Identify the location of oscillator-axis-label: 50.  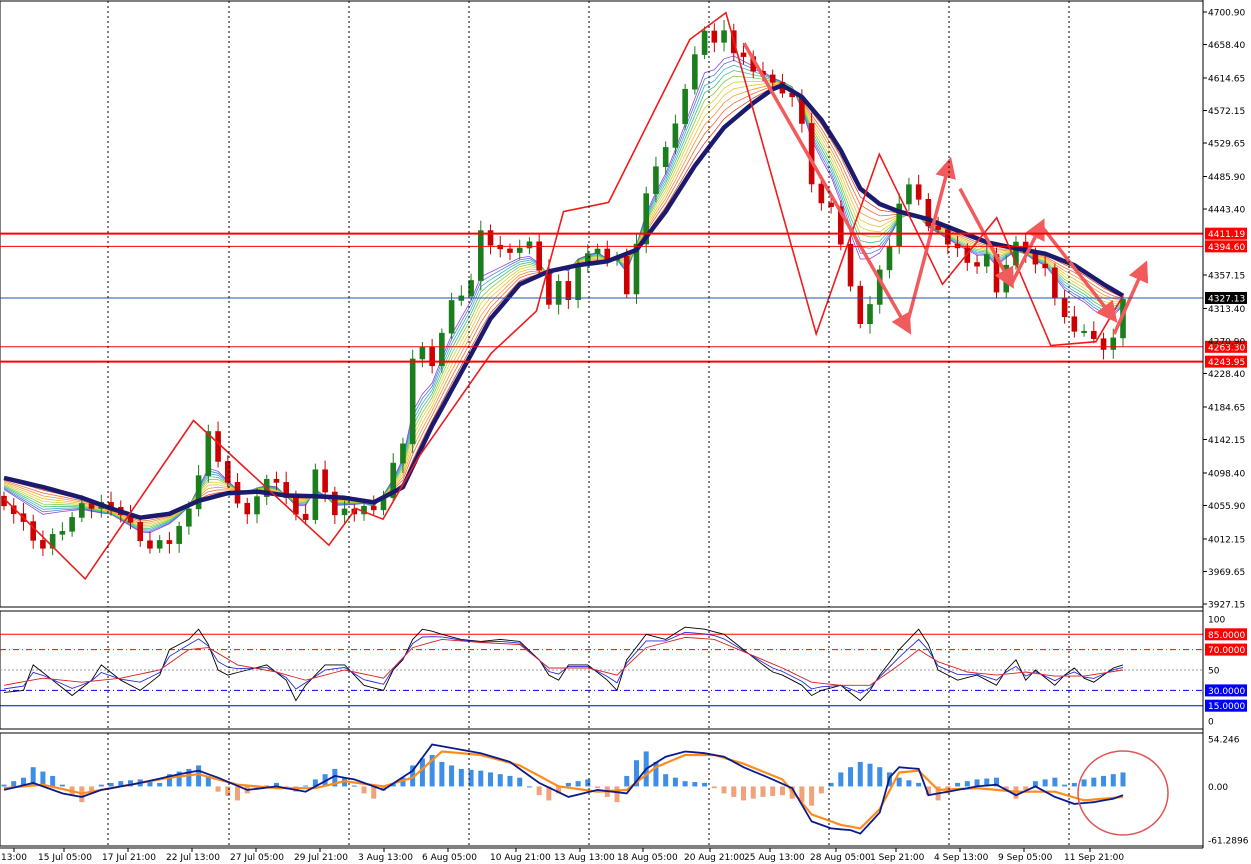
(1214, 672).